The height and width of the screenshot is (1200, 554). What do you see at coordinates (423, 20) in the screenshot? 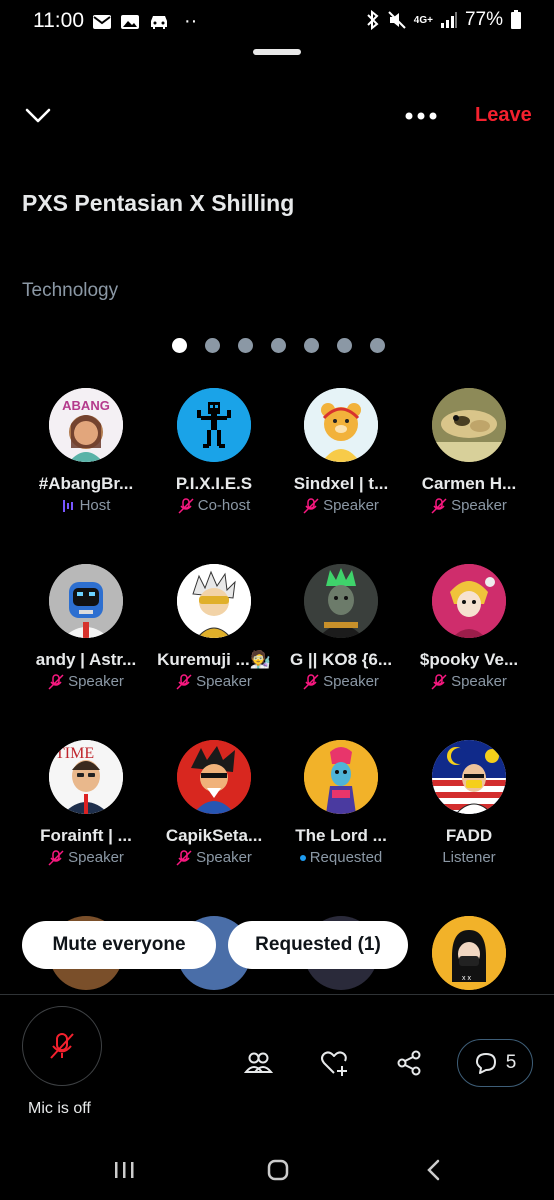
I see `network-type: 4G+` at bounding box center [423, 20].